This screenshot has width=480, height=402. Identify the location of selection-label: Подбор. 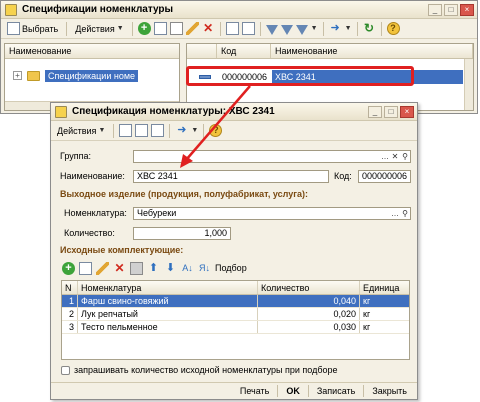
(231, 268).